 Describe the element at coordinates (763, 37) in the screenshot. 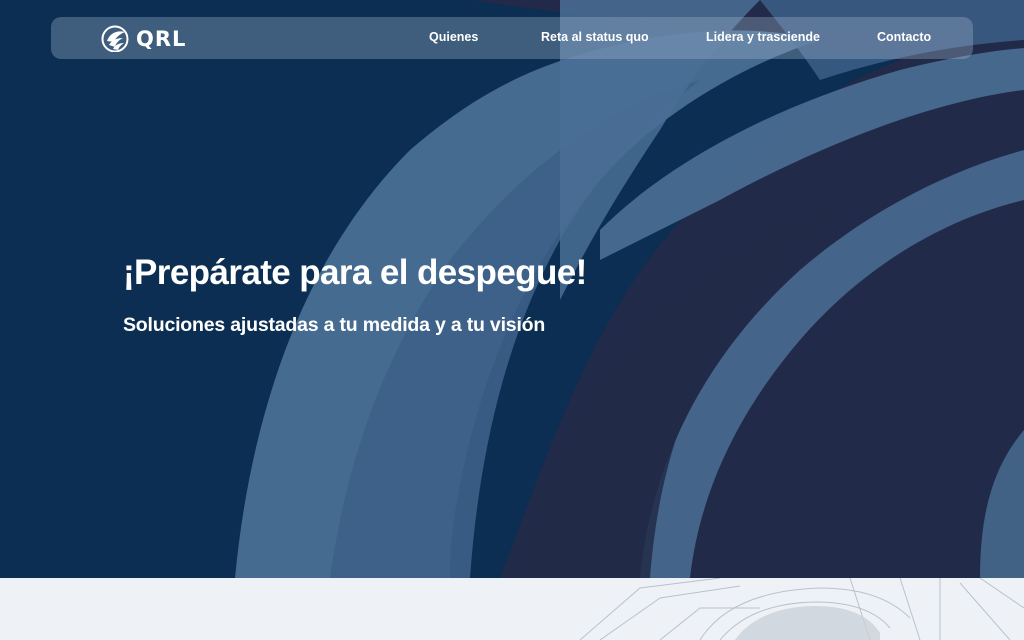

I see `nav-link-lidera-y-trasciende: Lidera y trasciende` at that location.